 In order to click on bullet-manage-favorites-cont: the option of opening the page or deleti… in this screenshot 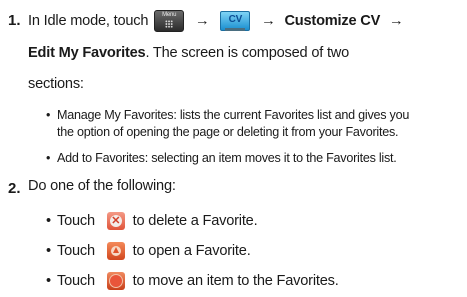, I will do `click(228, 132)`.